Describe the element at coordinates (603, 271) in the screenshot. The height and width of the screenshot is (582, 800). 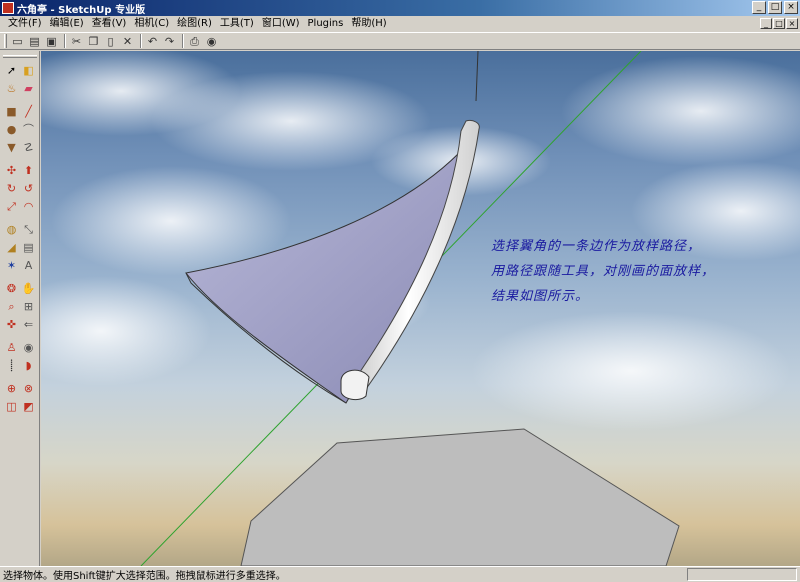
I see `annotation-line: 用路径跟随工具，对刚画的面放样，` at that location.